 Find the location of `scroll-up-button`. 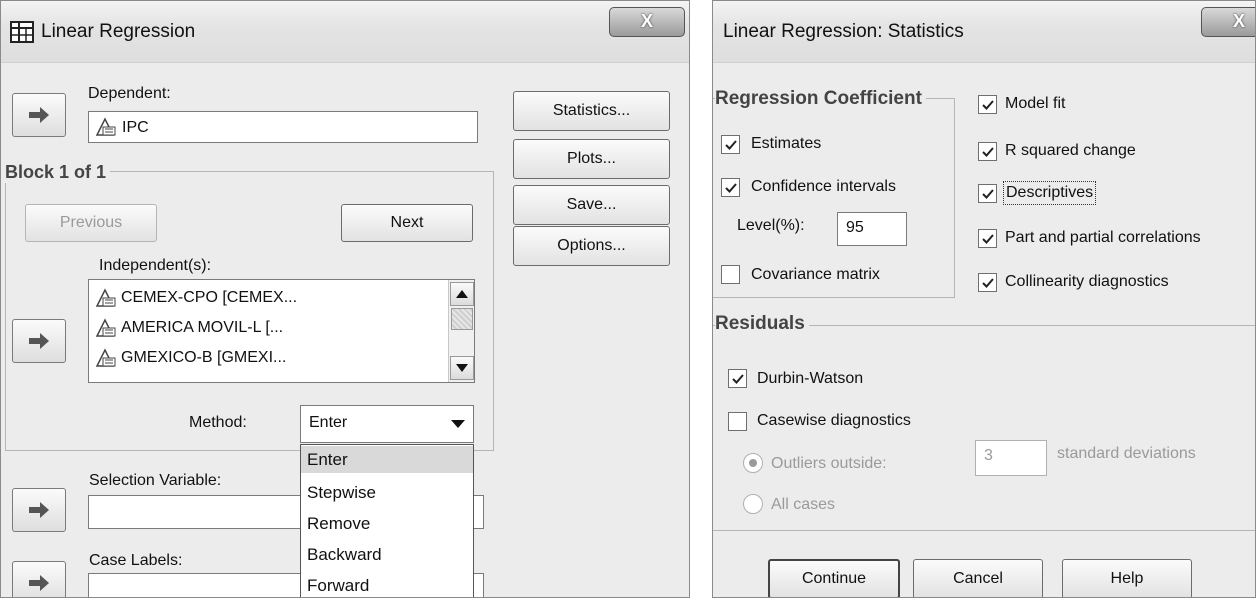

scroll-up-button is located at coordinates (462, 294).